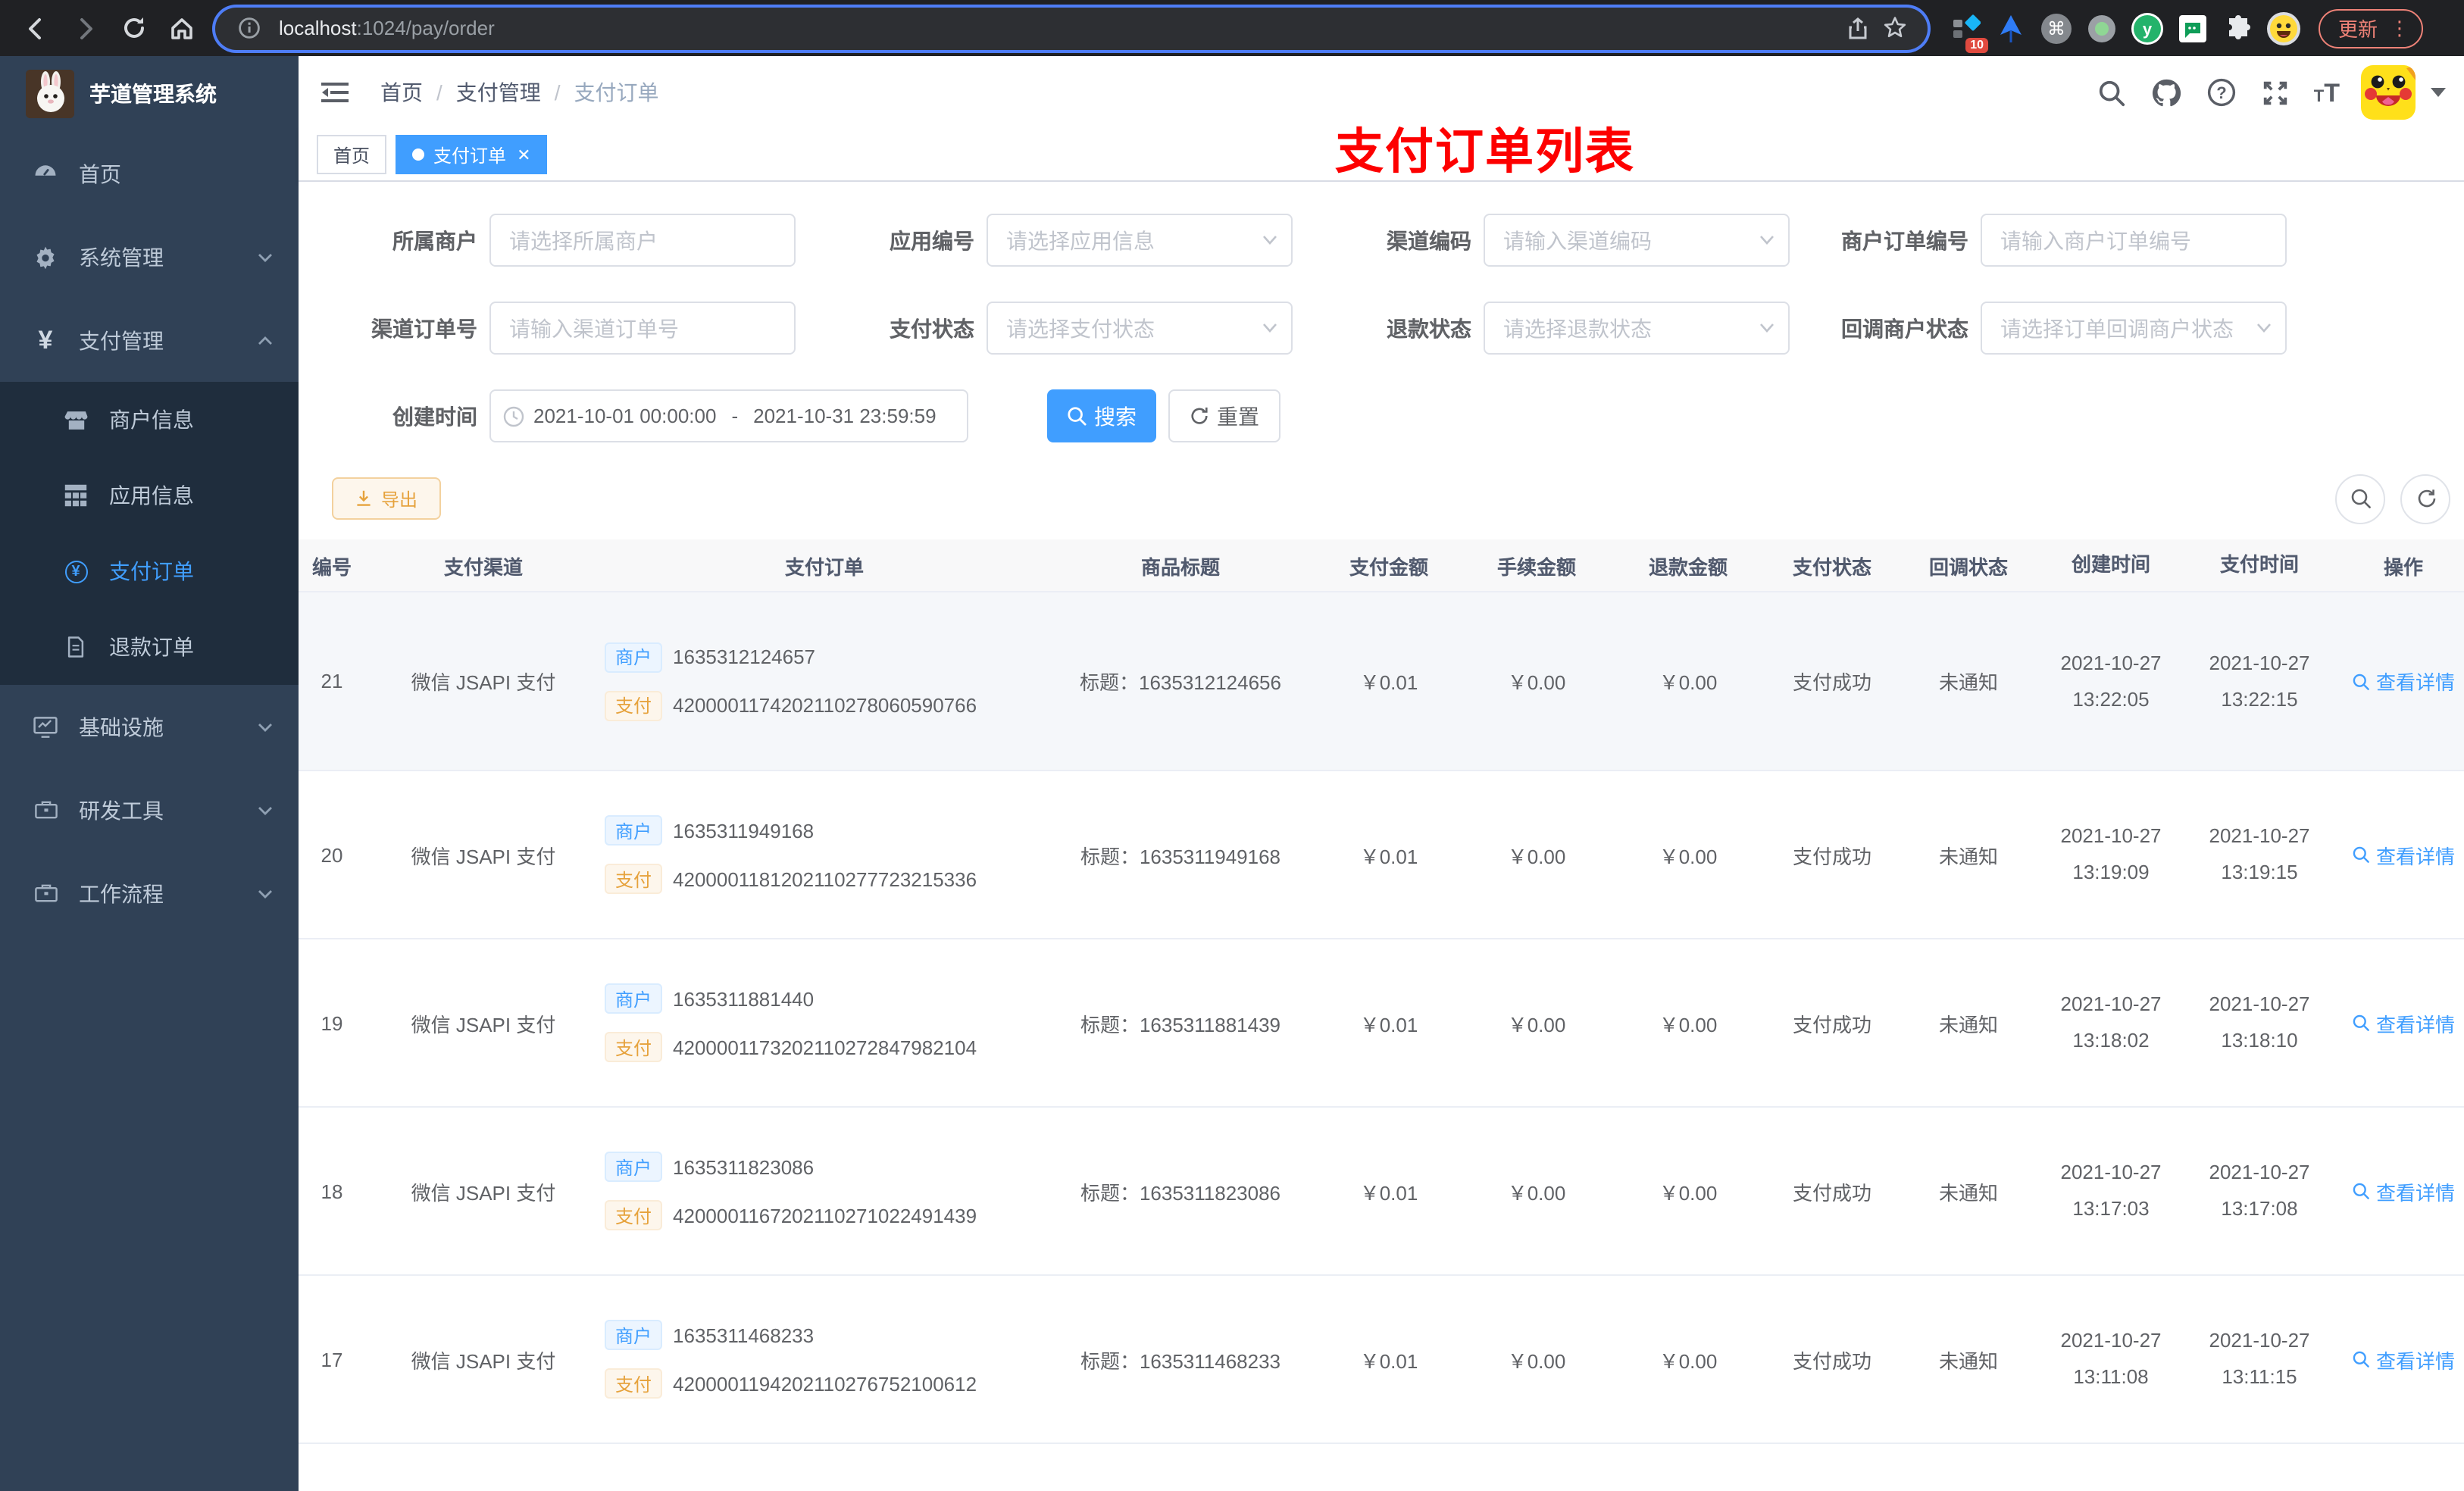 The image size is (2464, 1491). What do you see at coordinates (248, 28) in the screenshot?
I see `site-info-icon` at bounding box center [248, 28].